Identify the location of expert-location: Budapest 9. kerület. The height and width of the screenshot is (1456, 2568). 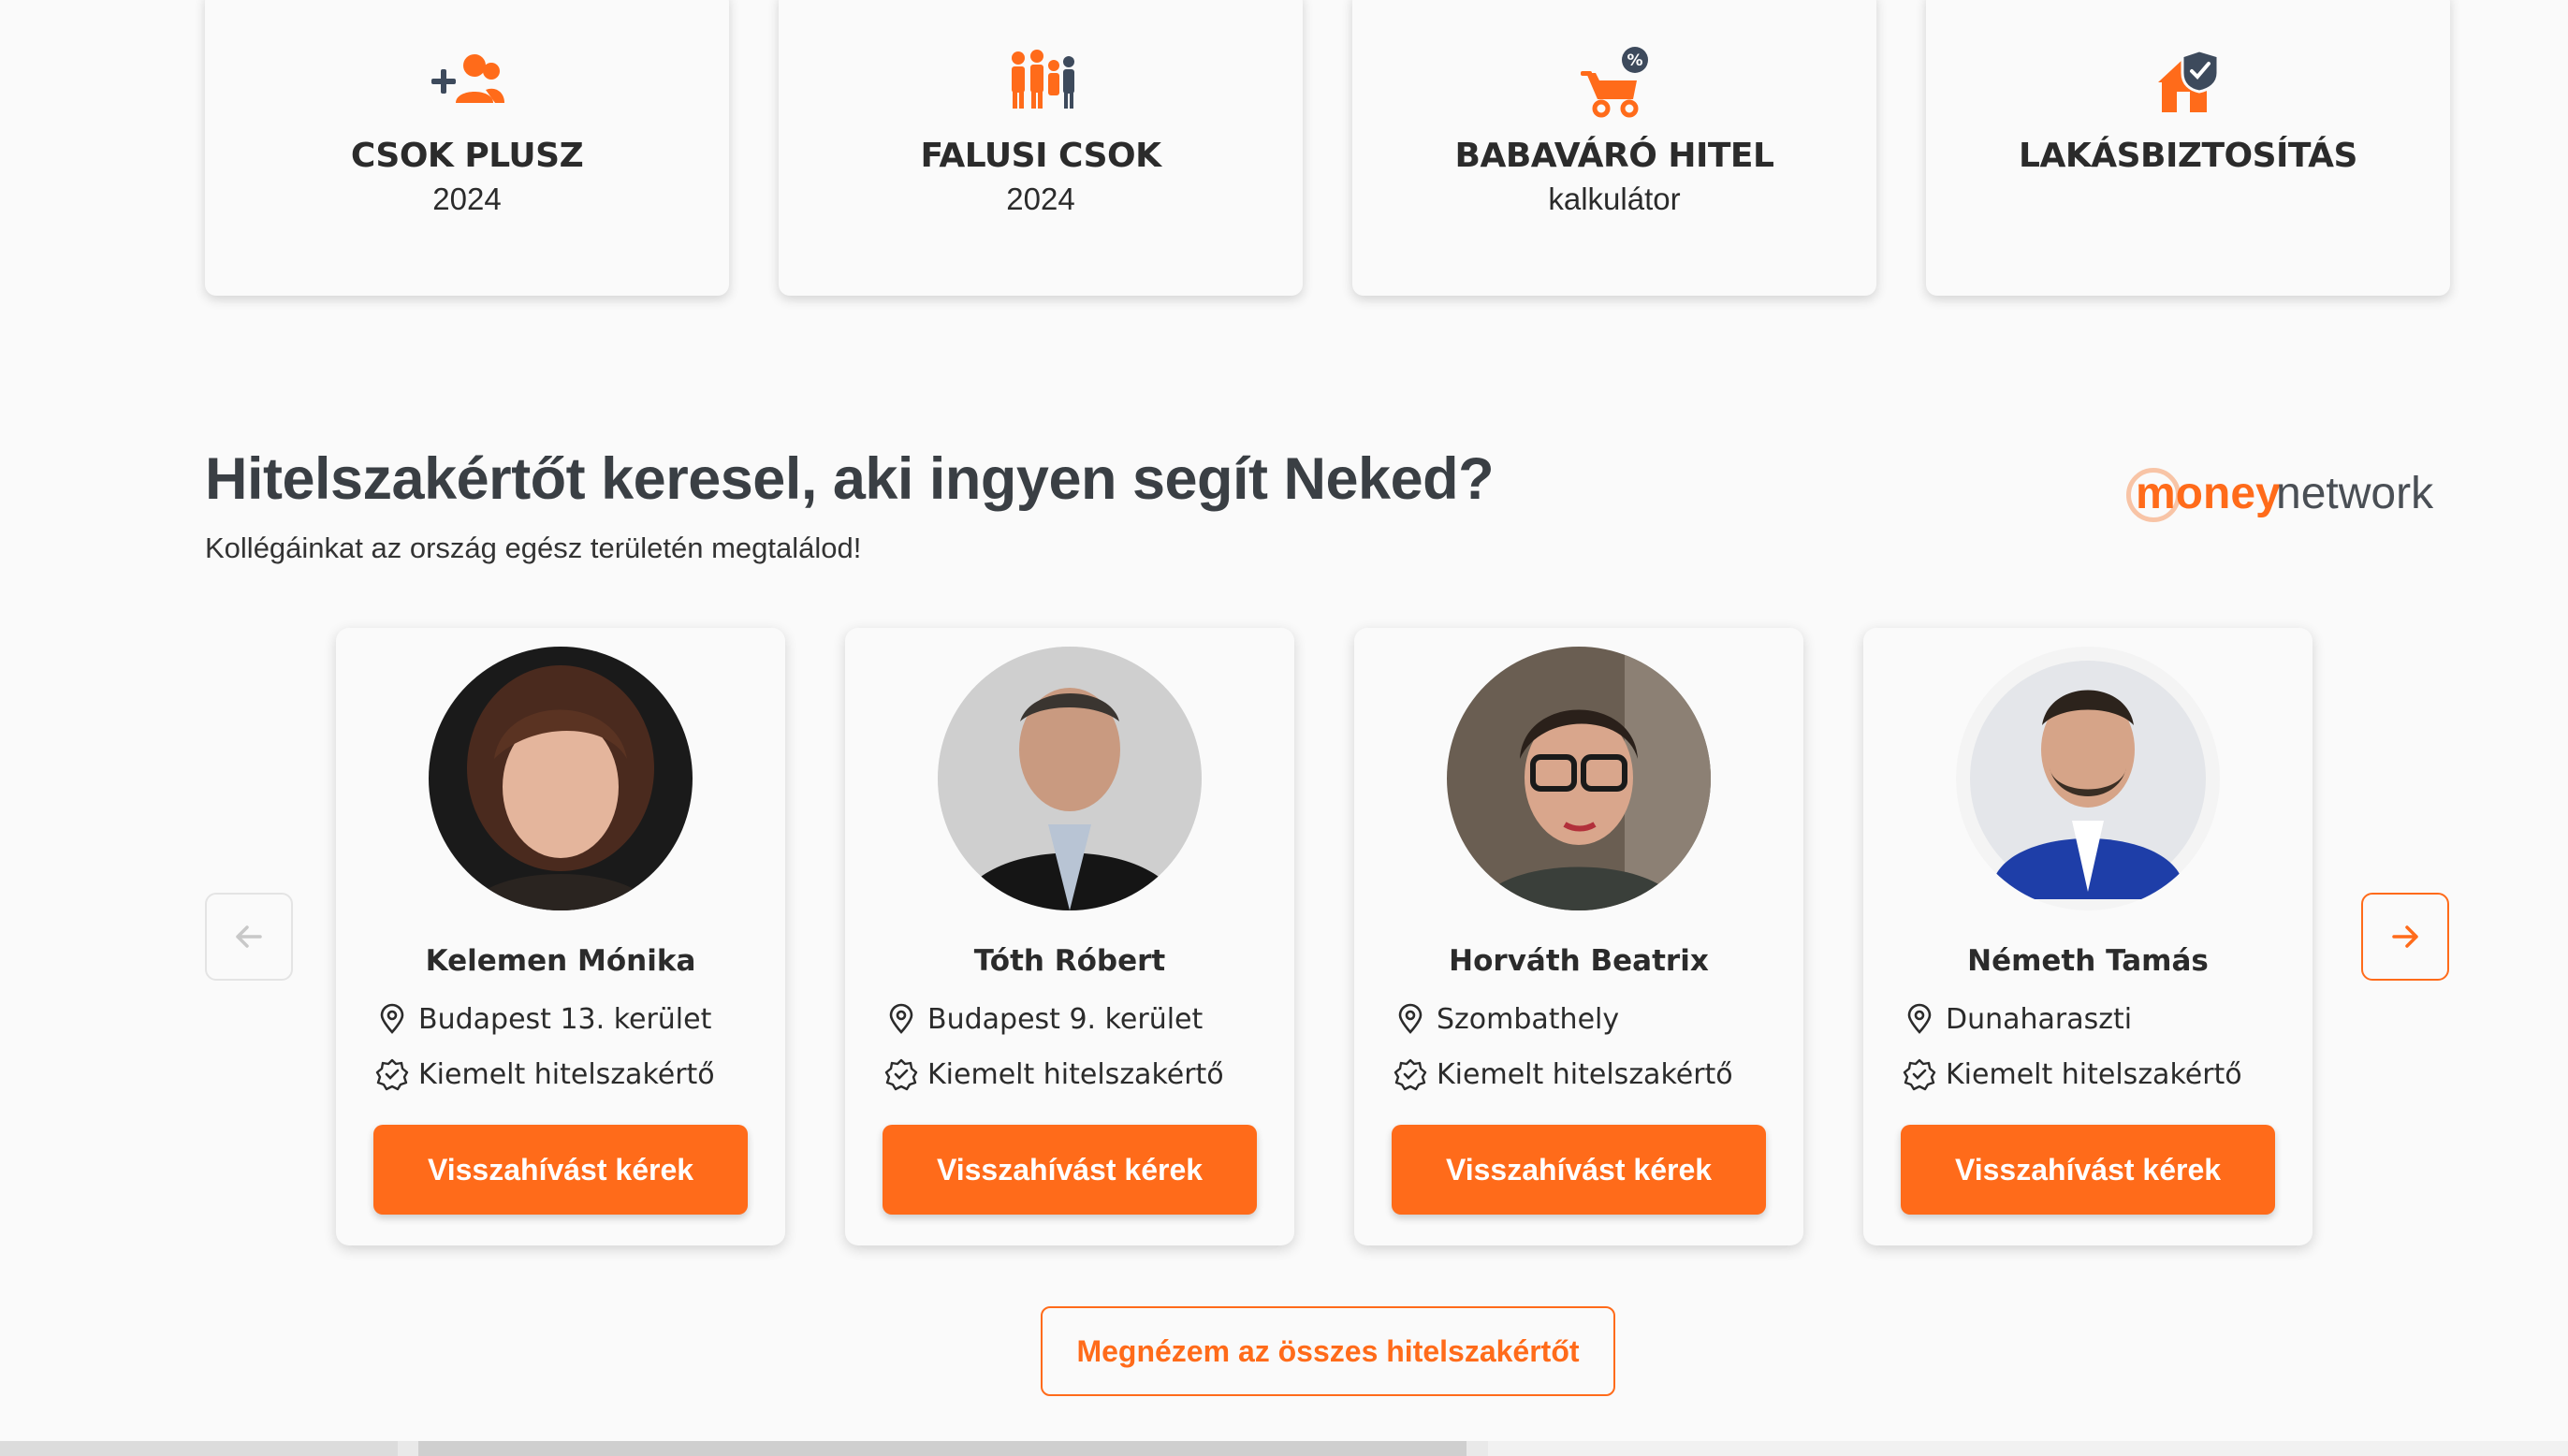
(1084, 1019).